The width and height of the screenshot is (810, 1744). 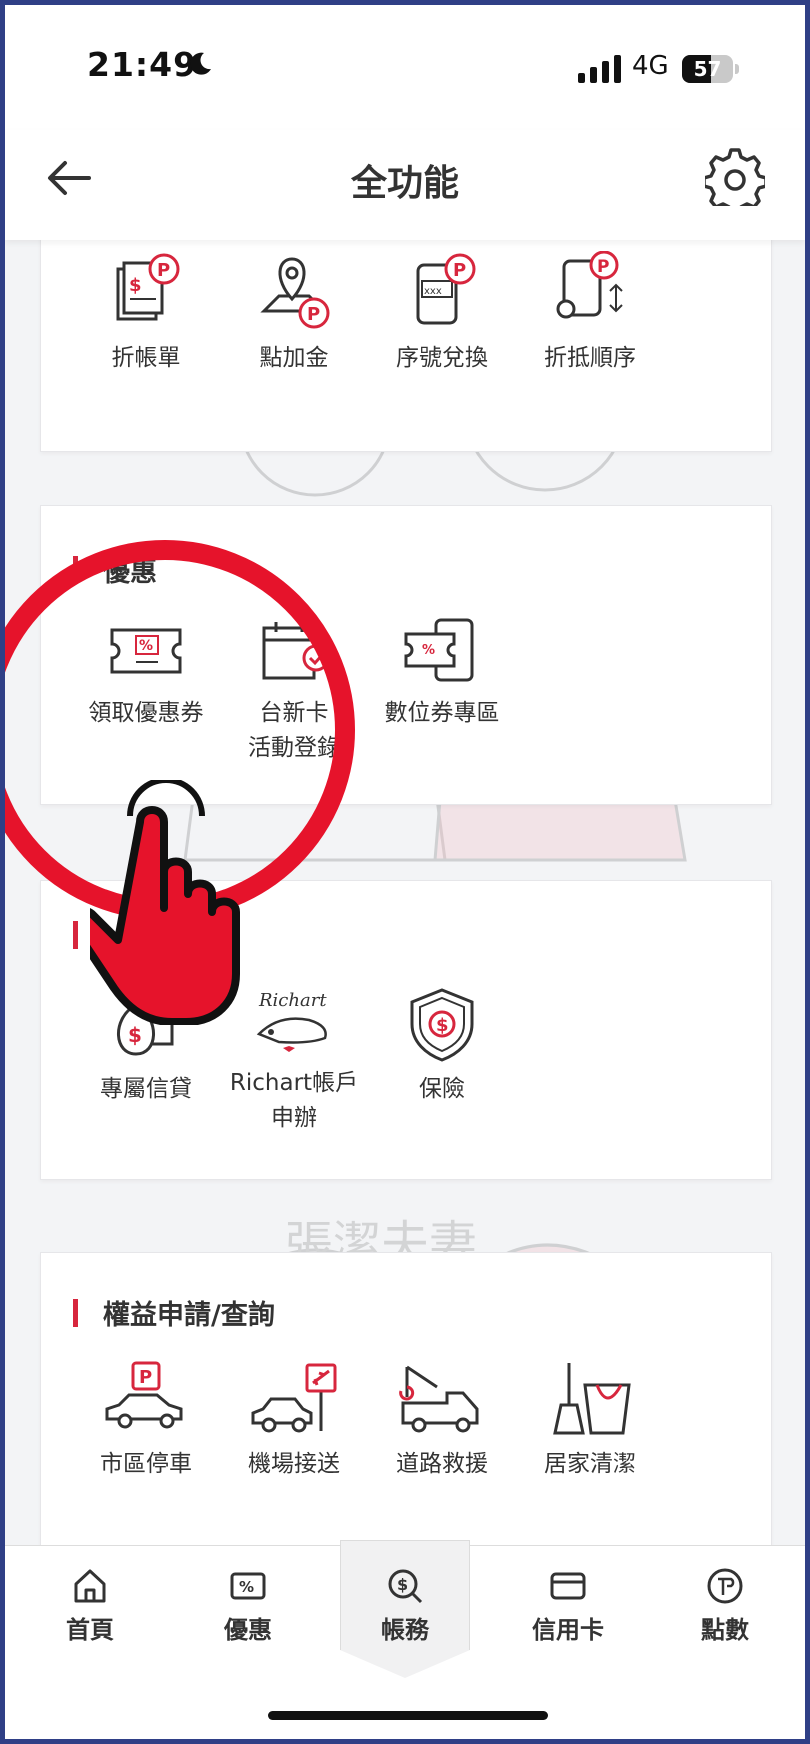 What do you see at coordinates (439, 650) in the screenshot?
I see `digital-coupon-icon: %` at bounding box center [439, 650].